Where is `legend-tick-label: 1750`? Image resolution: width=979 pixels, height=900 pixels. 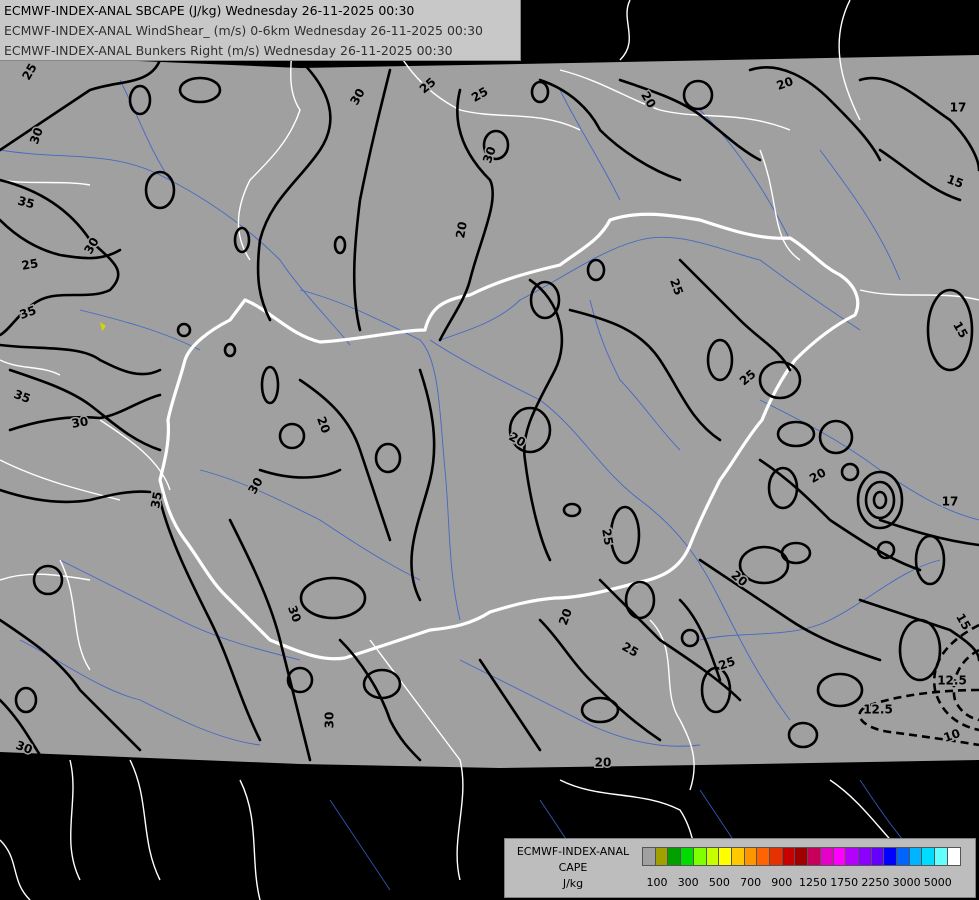
legend-tick-label: 1750 is located at coordinates (844, 882).